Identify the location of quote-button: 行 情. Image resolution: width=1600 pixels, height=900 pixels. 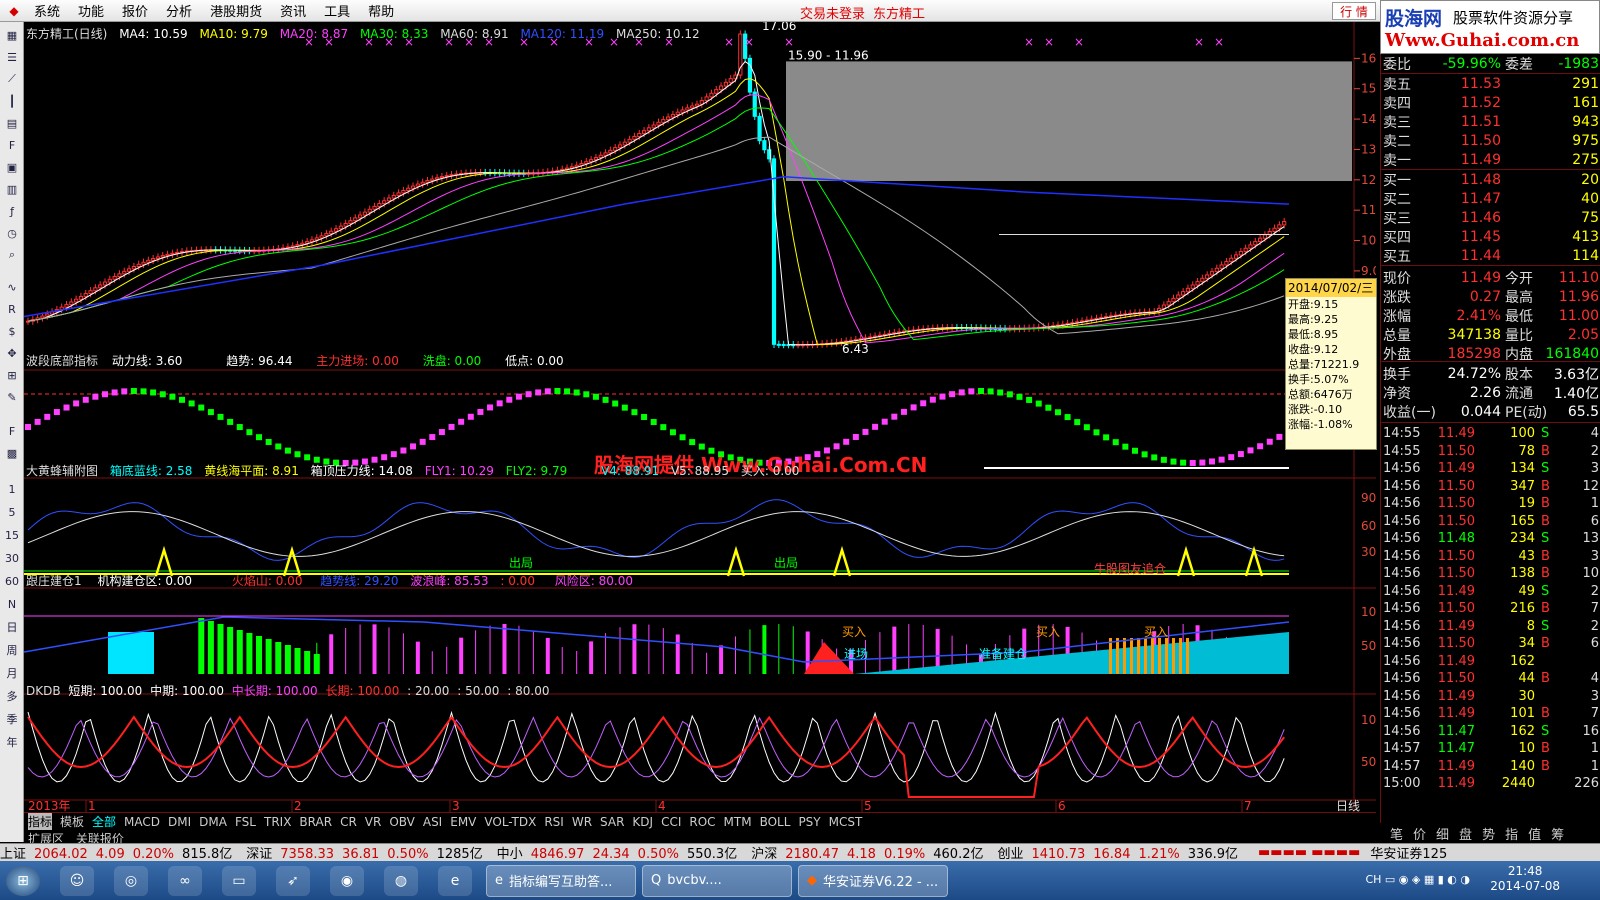
(1354, 11).